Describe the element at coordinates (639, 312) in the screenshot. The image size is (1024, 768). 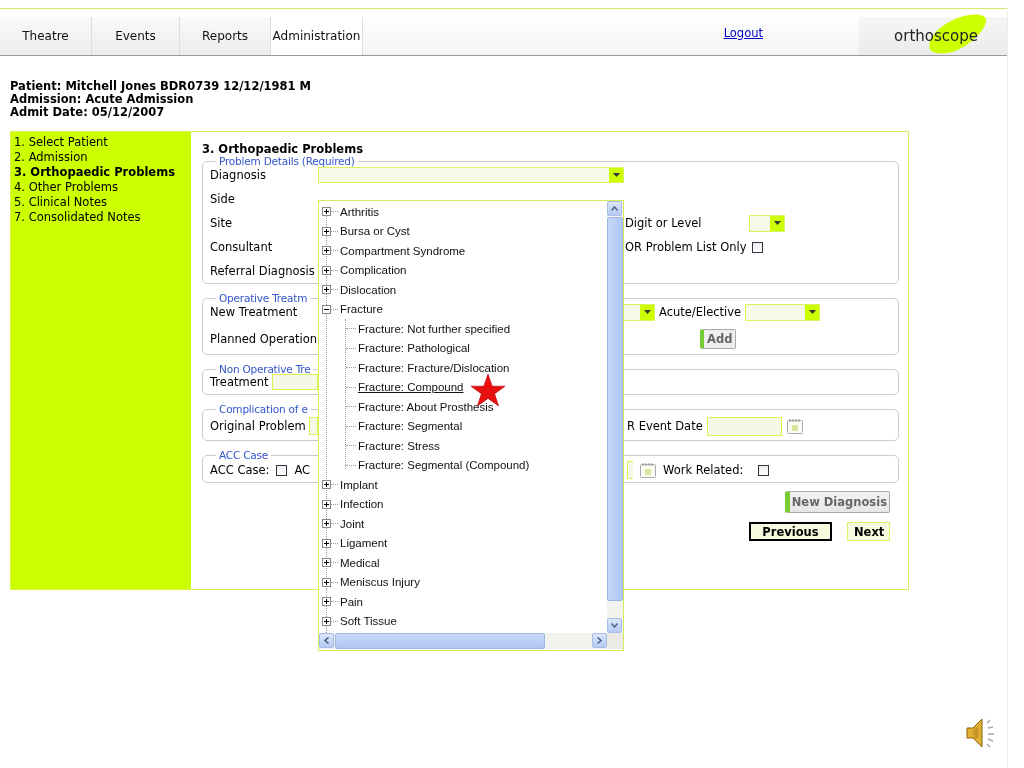
I see `treatment-dropdown` at that location.